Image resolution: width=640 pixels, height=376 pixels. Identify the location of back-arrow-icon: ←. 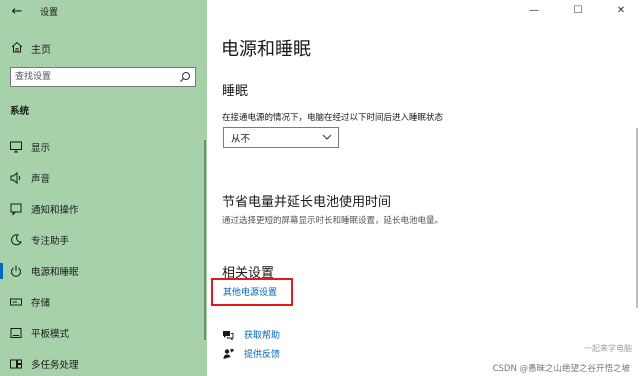
(17, 12).